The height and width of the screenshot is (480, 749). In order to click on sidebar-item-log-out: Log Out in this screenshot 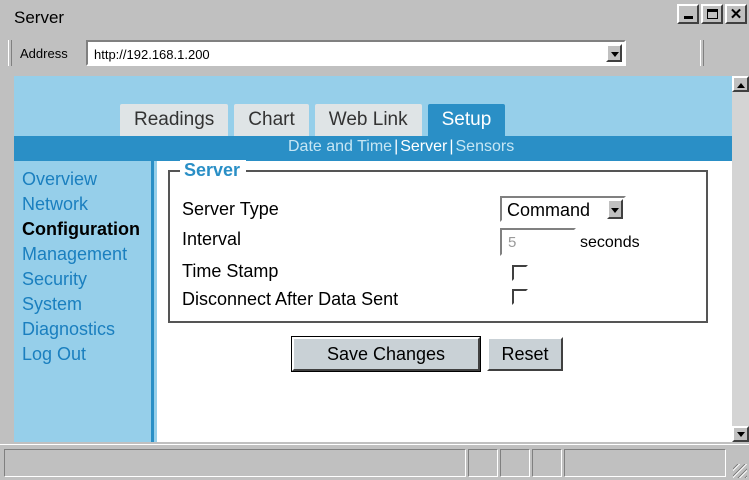, I will do `click(54, 354)`.